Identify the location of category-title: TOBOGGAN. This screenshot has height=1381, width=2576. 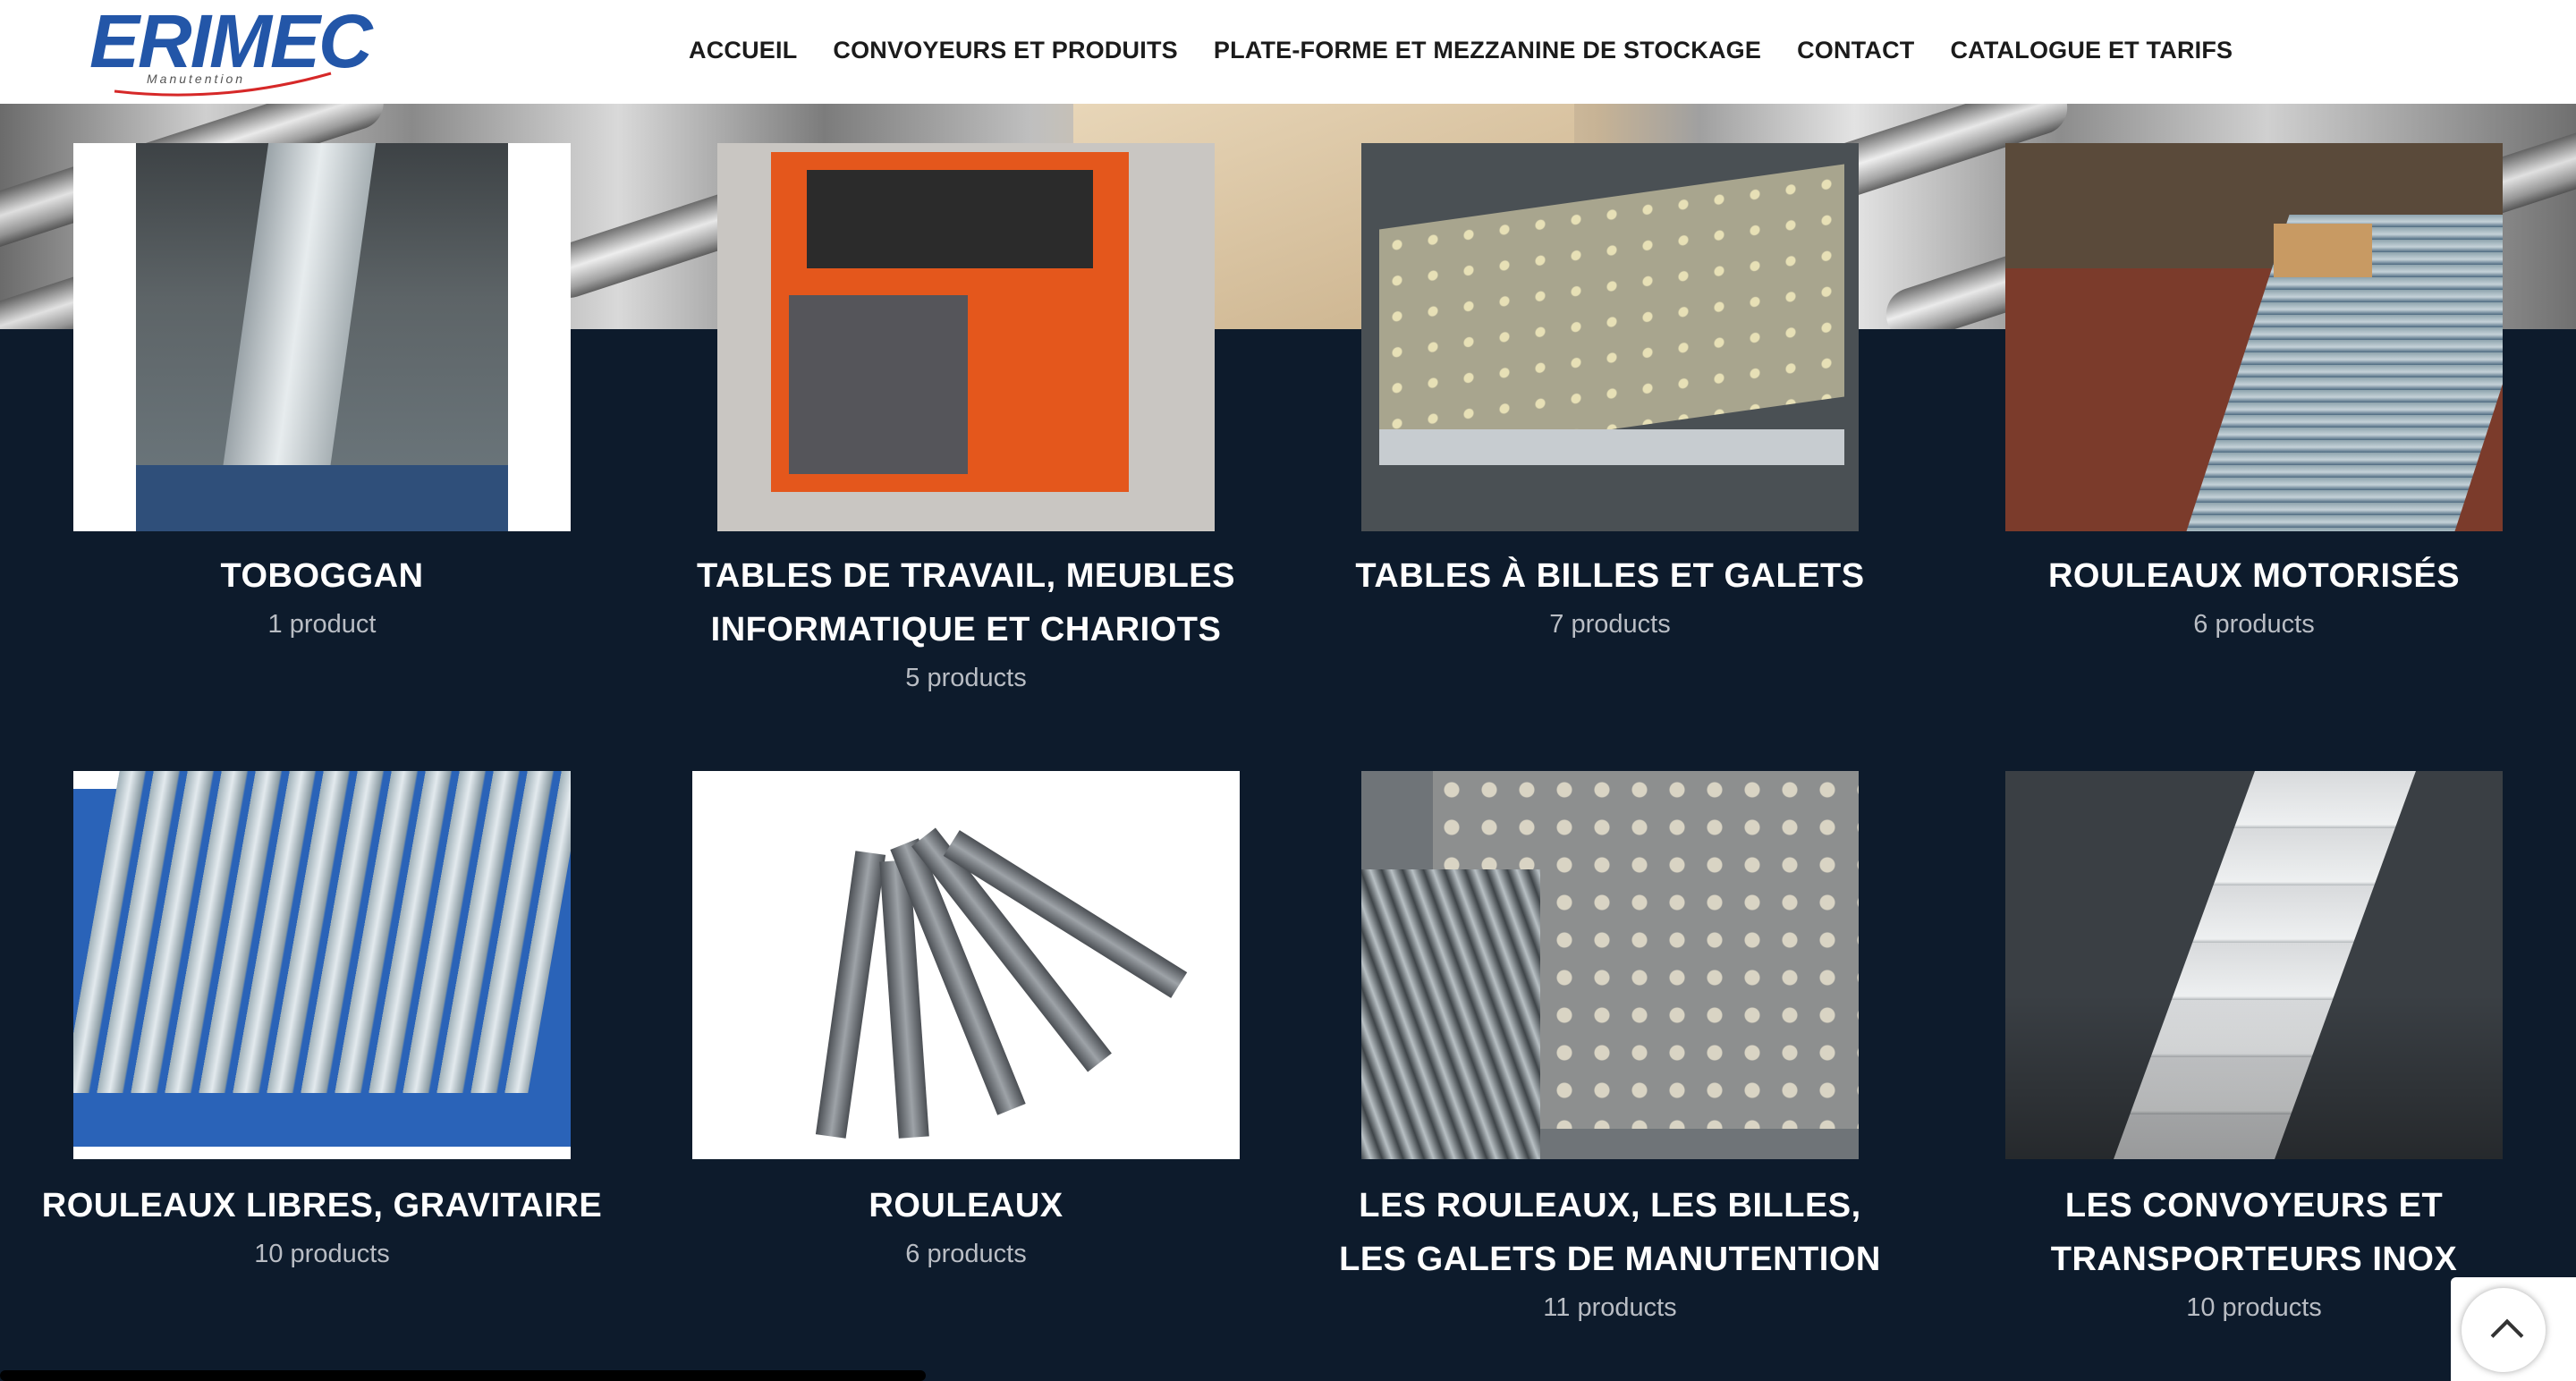
(322, 576).